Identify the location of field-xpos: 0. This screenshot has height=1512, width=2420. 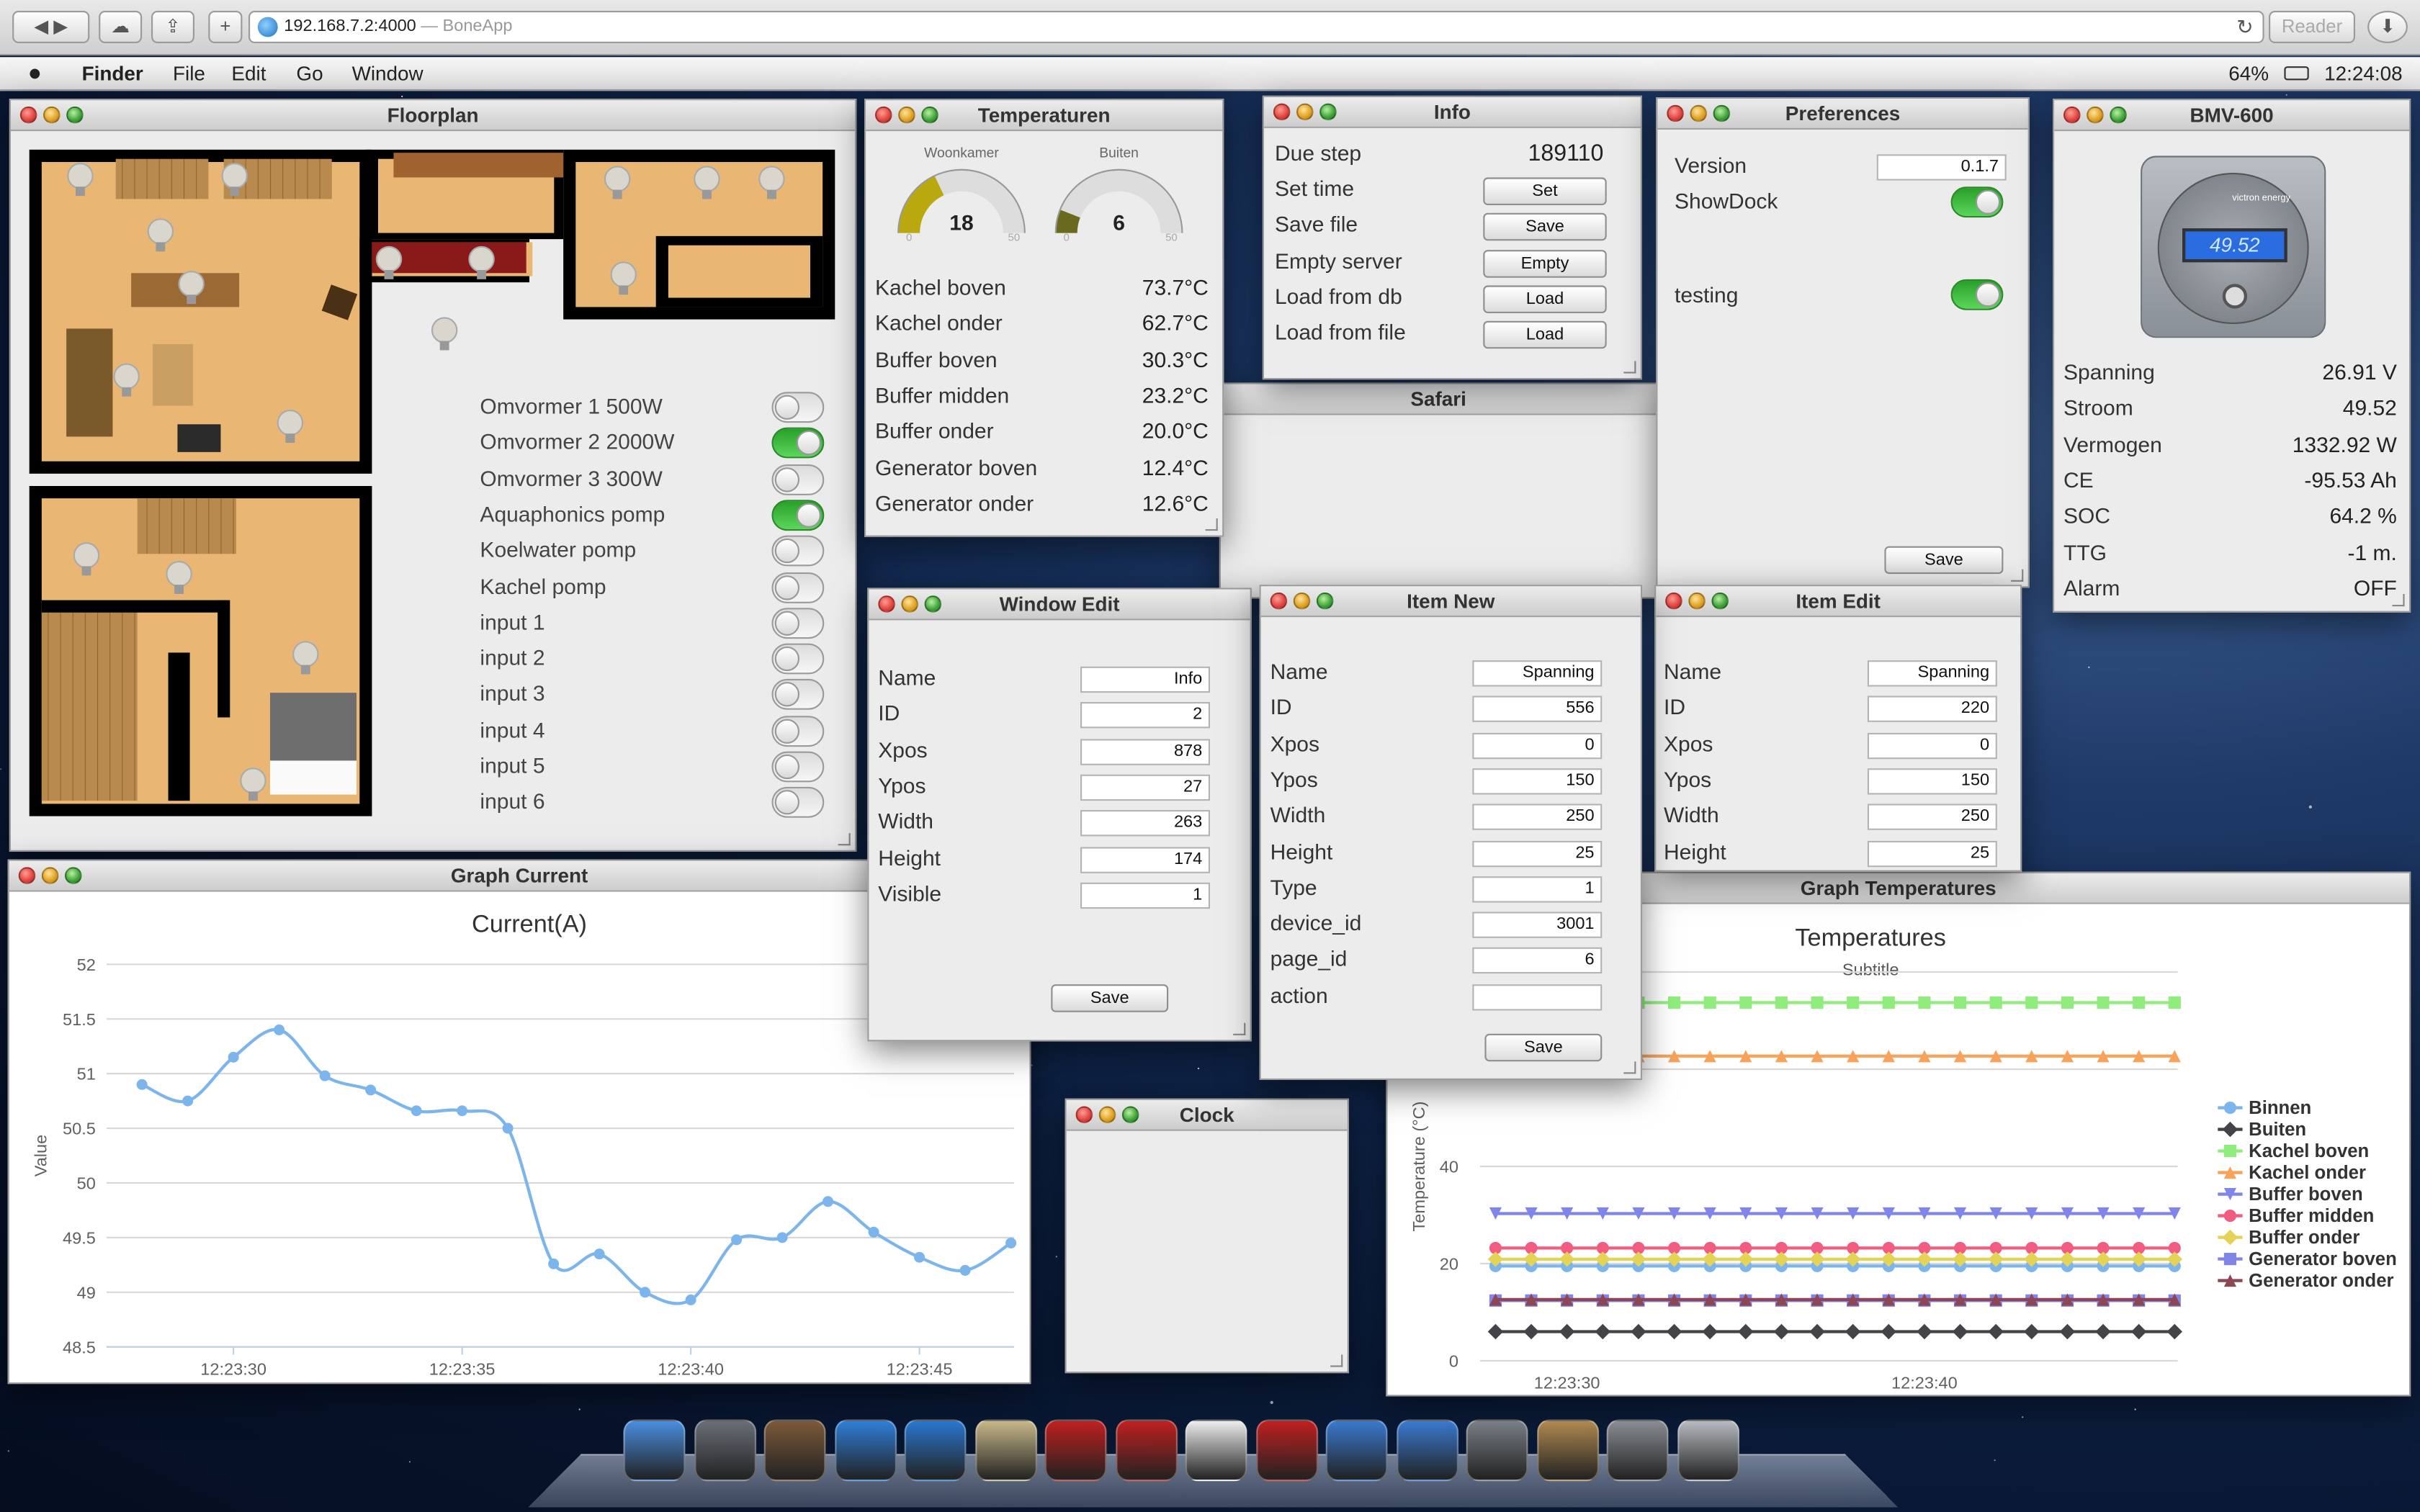
(1932, 745).